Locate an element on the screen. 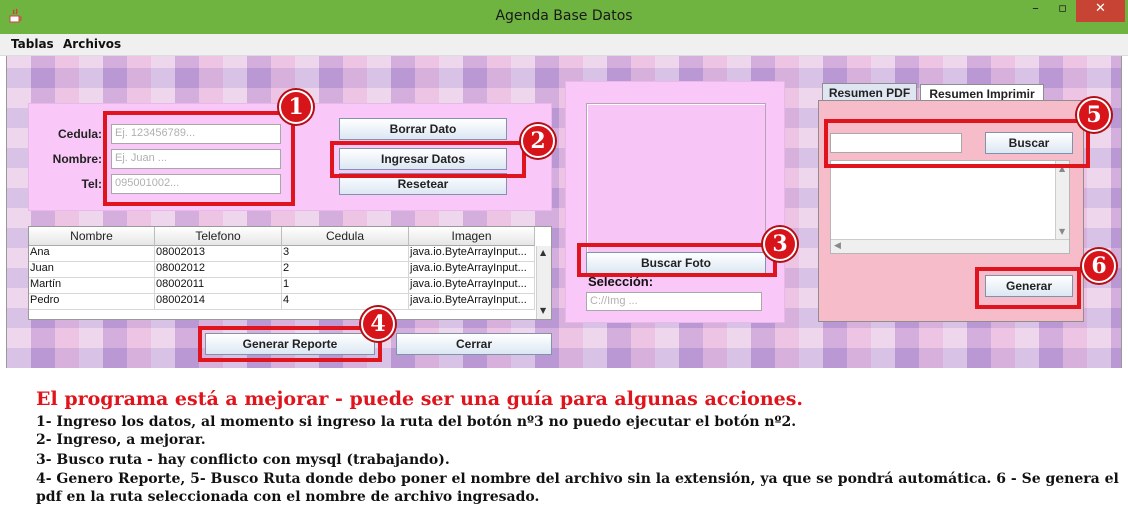  annotation-badge-2: 2 is located at coordinates (538, 141).